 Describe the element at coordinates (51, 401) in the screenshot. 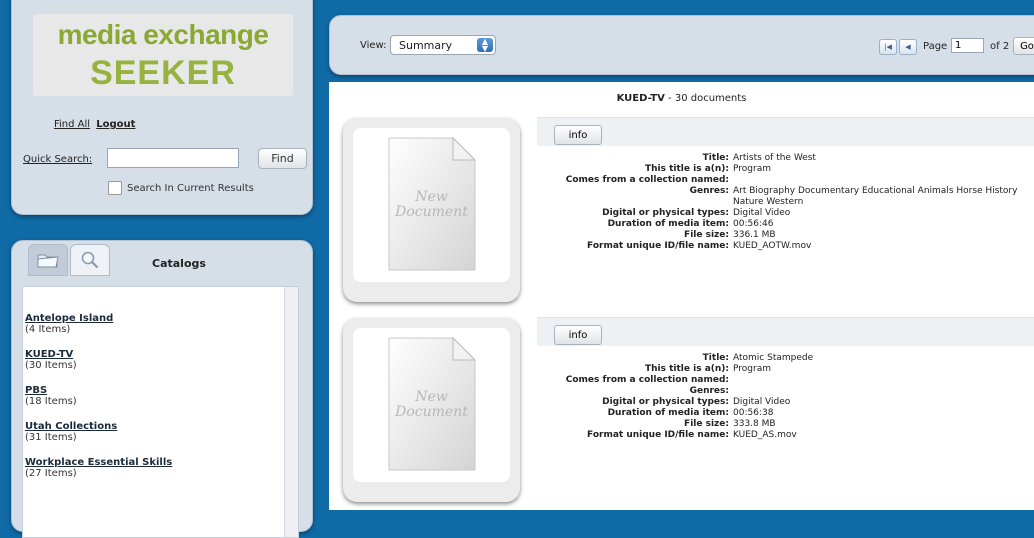

I see `catalog-count: (18 Items)` at that location.